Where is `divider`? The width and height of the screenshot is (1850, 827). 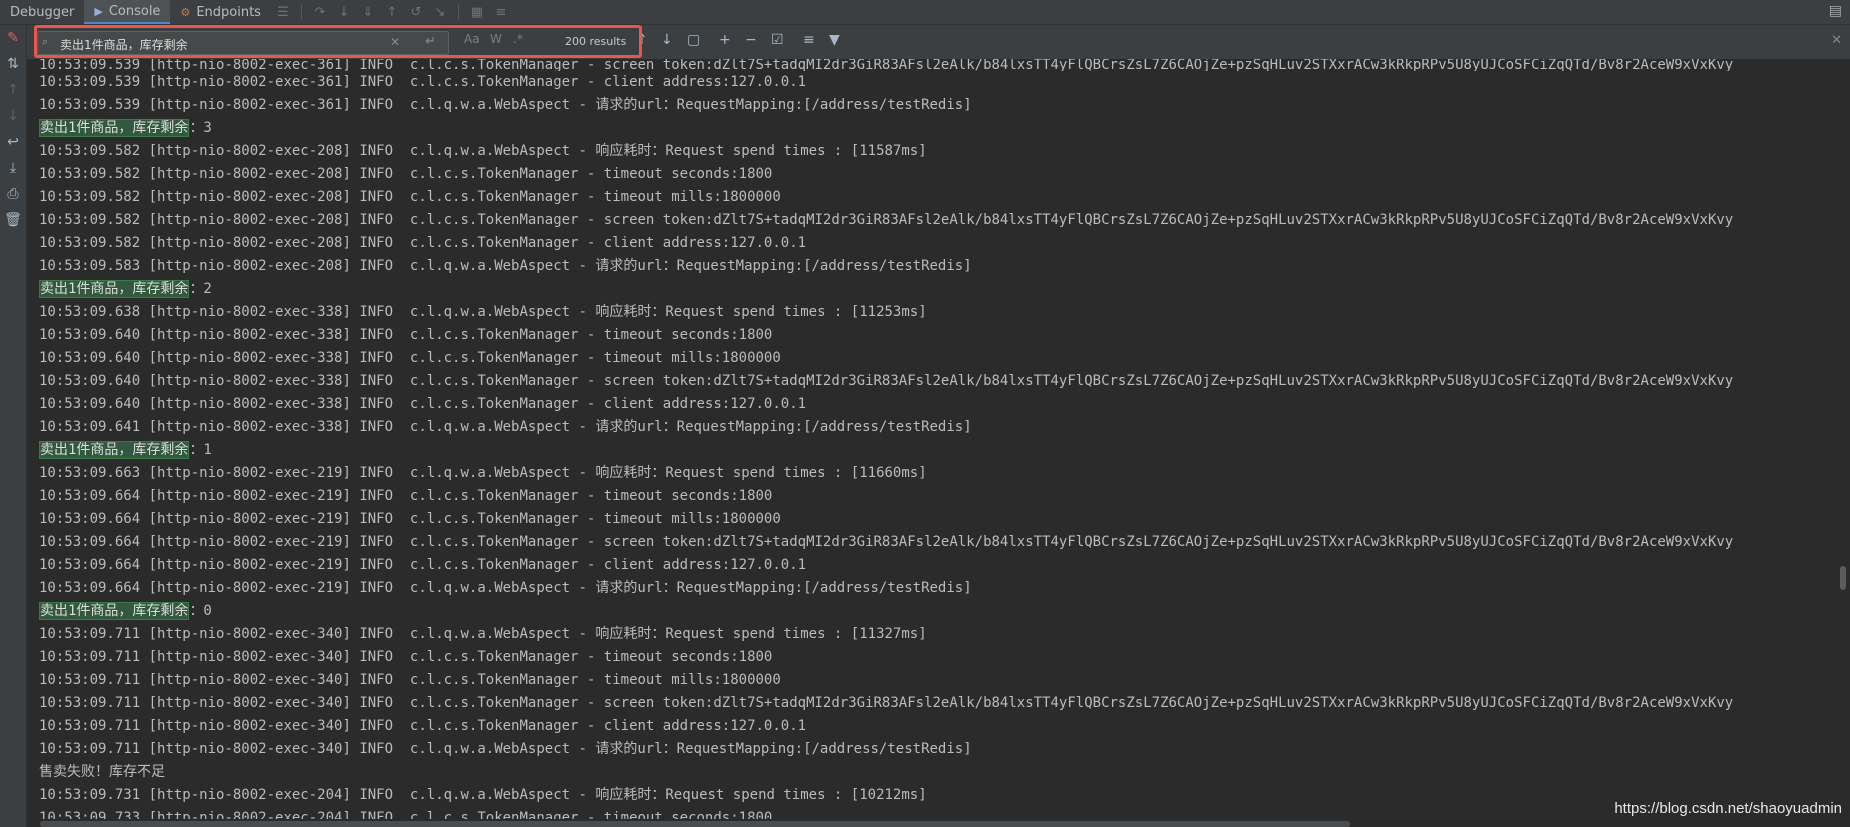 divider is located at coordinates (458, 12).